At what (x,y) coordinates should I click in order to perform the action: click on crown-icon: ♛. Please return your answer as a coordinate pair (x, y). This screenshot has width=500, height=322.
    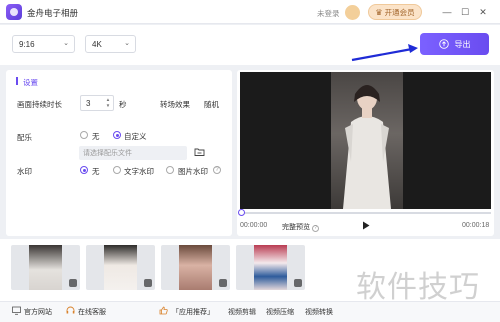
    Looking at the image, I should click on (379, 12).